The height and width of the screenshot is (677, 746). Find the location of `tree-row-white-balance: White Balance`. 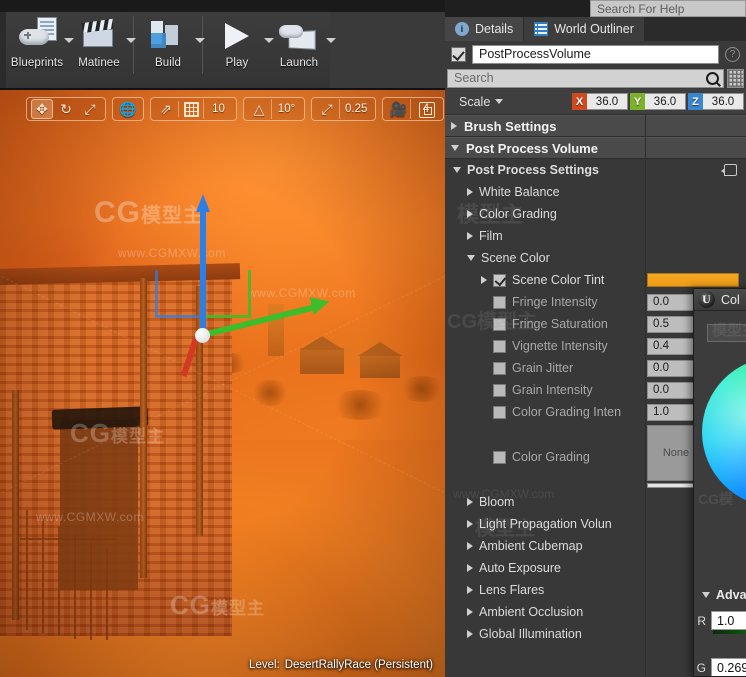

tree-row-white-balance: White Balance is located at coordinates (595, 192).